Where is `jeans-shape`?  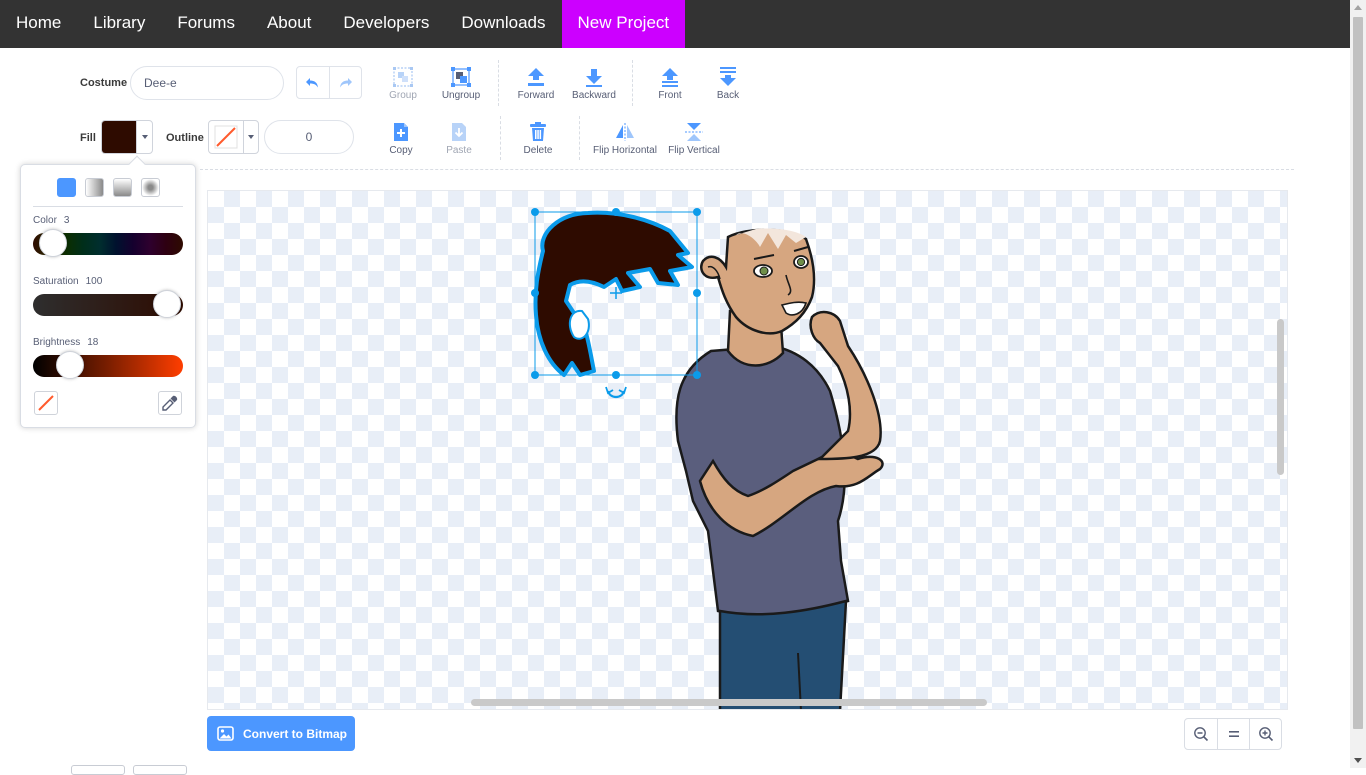 jeans-shape is located at coordinates (783, 654).